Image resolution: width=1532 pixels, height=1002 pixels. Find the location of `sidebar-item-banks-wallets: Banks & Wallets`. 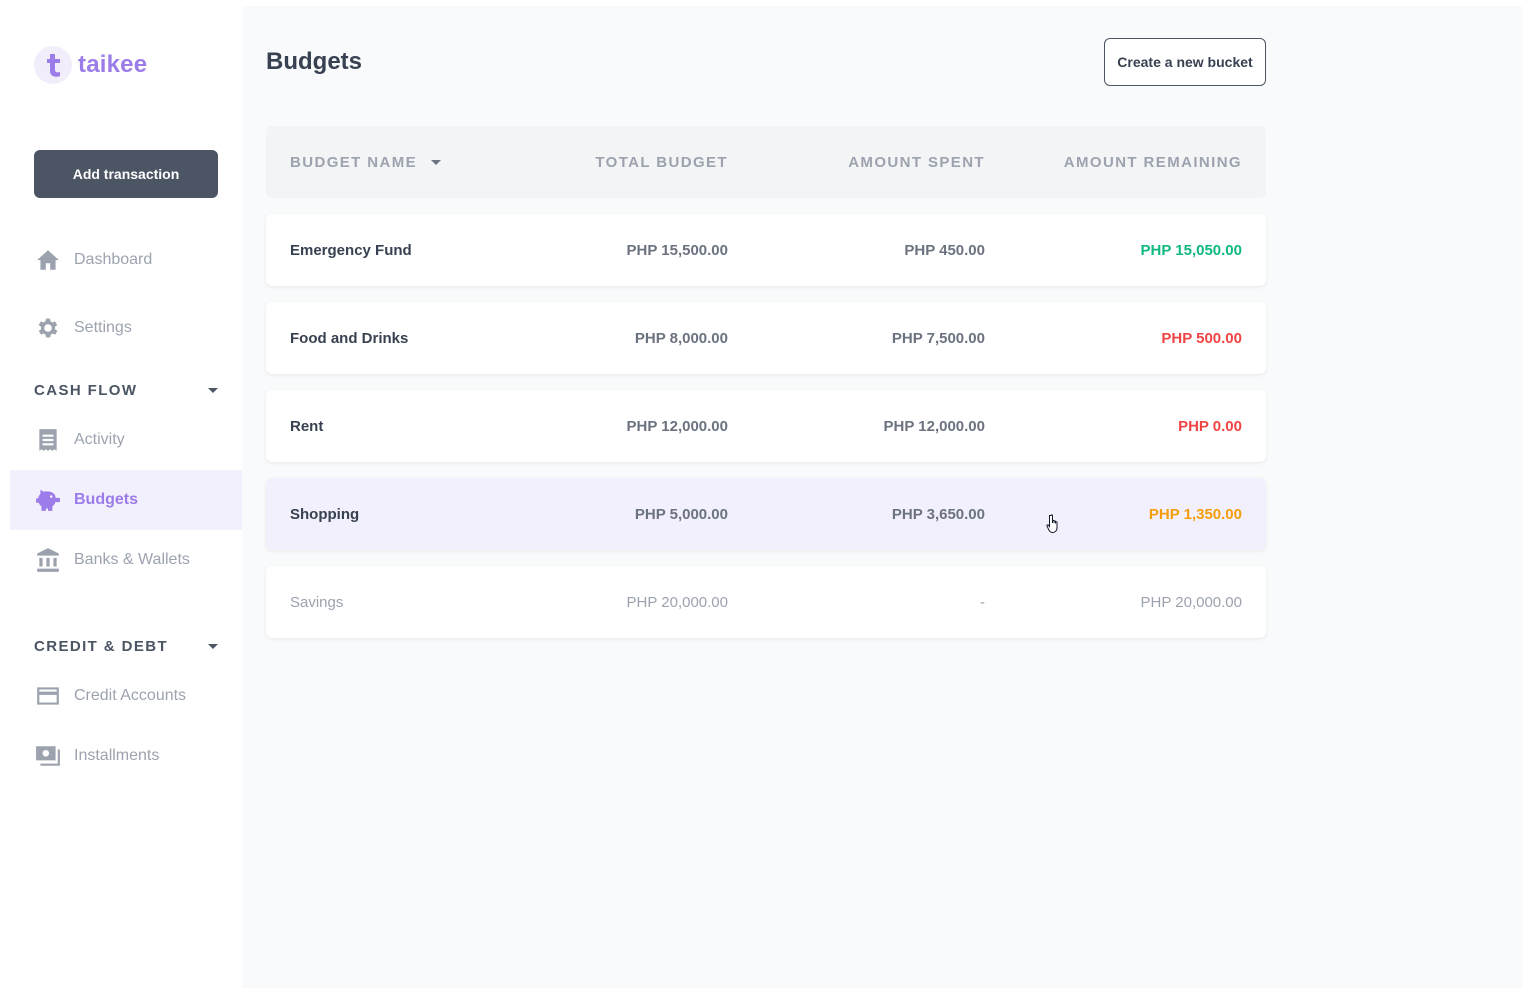

sidebar-item-banks-wallets: Banks & Wallets is located at coordinates (126, 560).